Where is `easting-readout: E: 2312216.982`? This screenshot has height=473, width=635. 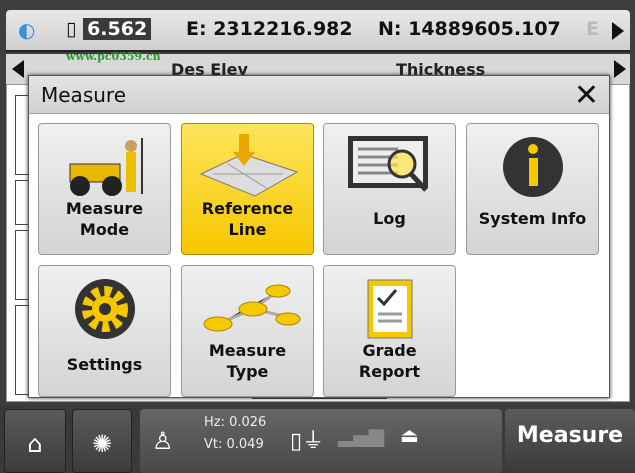 easting-readout: E: 2312216.982 is located at coordinates (269, 29).